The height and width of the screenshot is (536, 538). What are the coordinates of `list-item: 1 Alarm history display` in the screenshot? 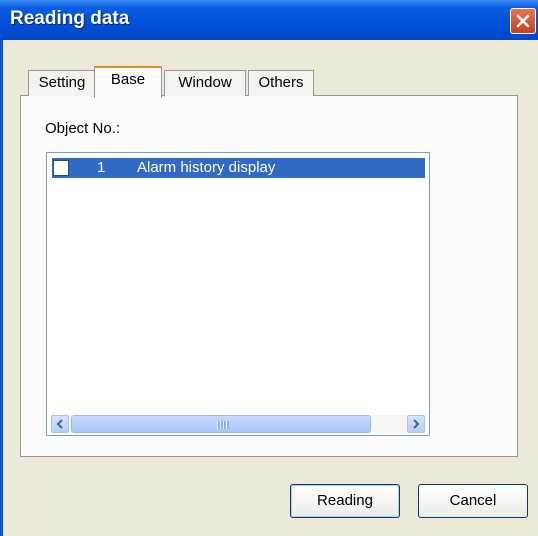 It's located at (238, 168).